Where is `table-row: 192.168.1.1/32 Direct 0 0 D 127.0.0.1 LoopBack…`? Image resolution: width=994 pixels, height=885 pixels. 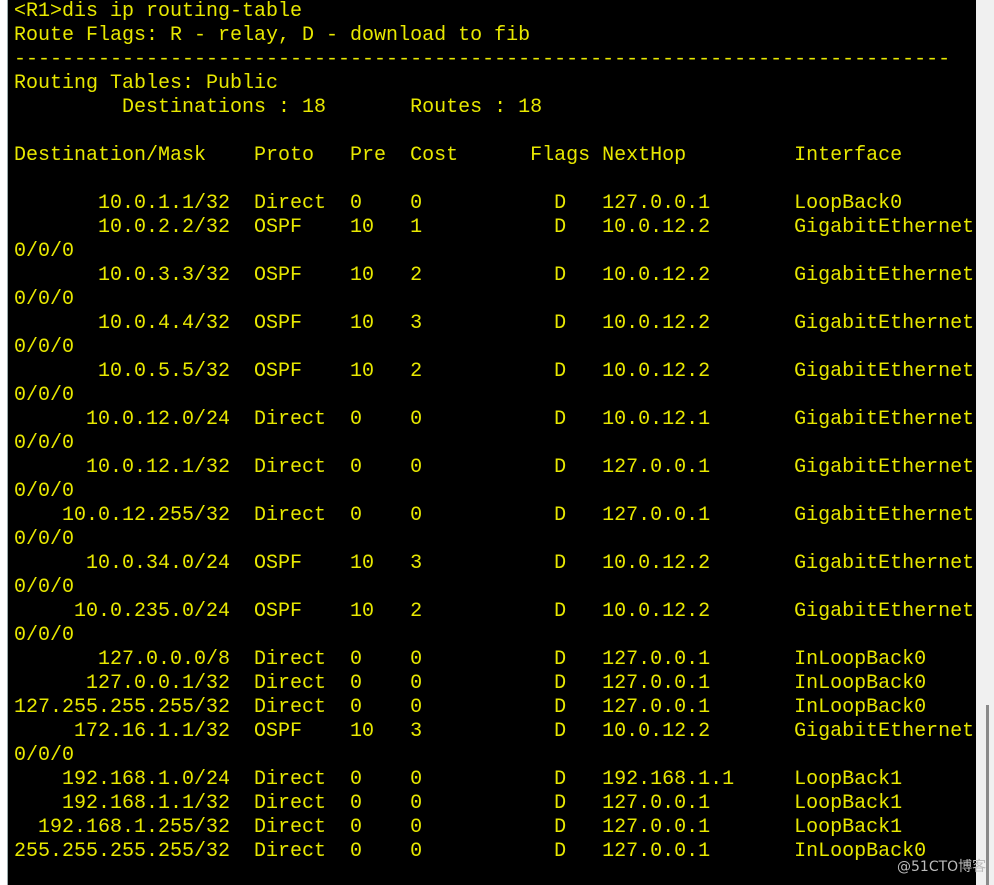 table-row: 192.168.1.1/32 Direct 0 0 D 127.0.0.1 LoopBack… is located at coordinates (494, 804).